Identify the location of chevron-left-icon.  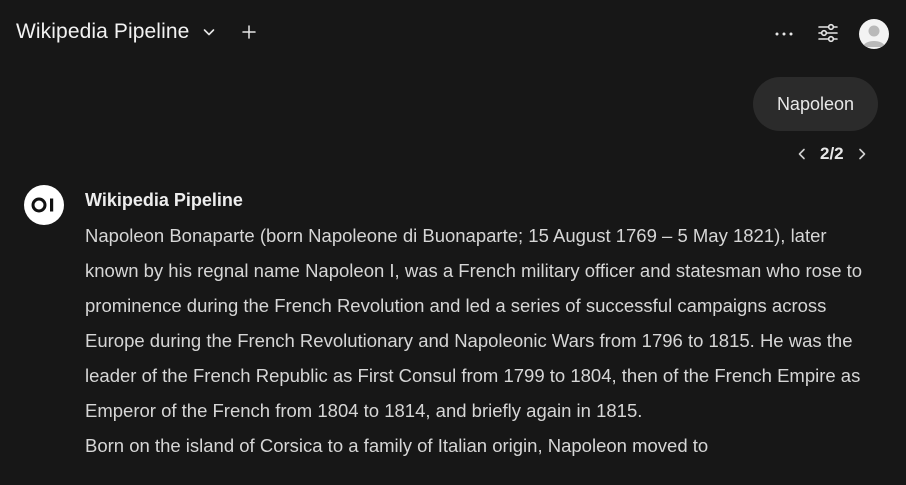
(801, 154).